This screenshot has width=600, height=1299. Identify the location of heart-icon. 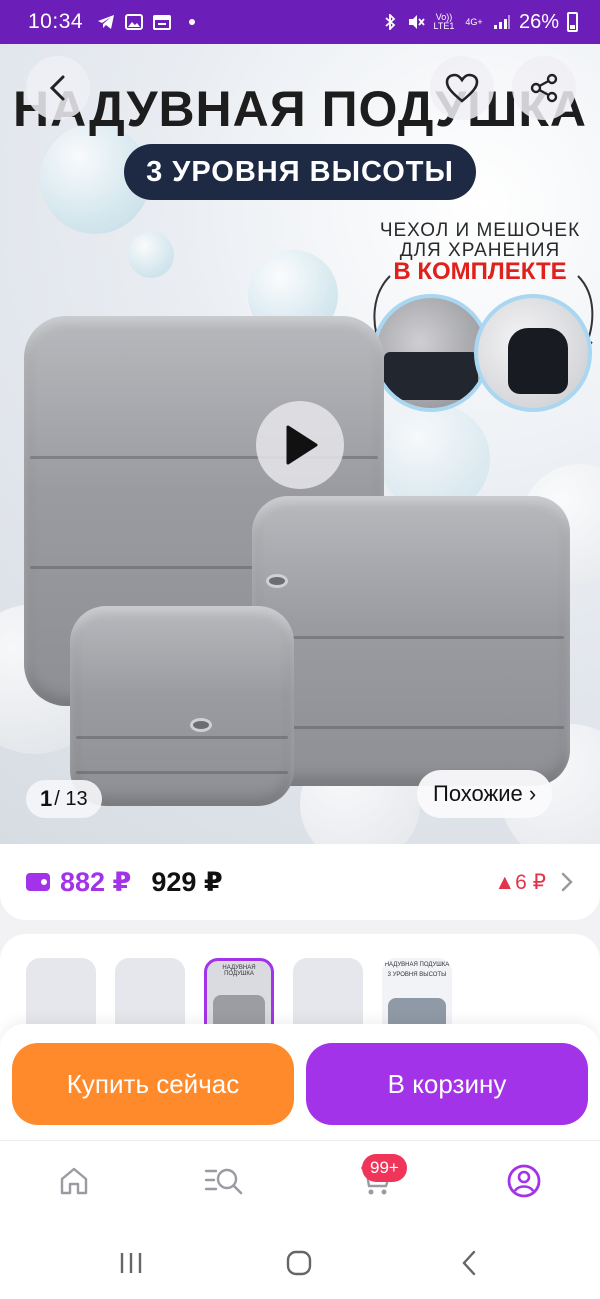
(462, 88).